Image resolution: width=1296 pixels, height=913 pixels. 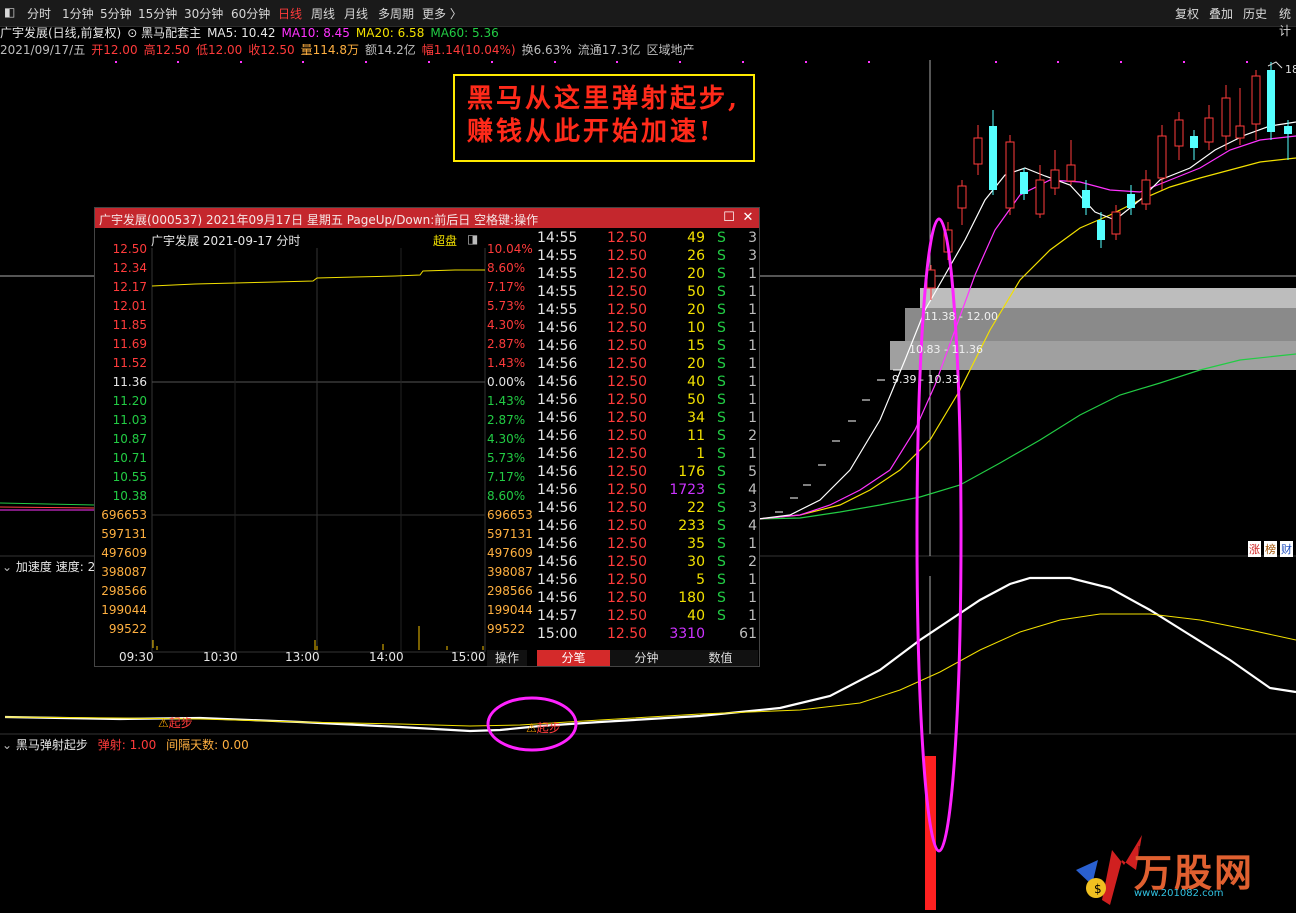 What do you see at coordinates (648, 527) in the screenshot?
I see `tick-row: 14:56 12.50 233 S 4` at bounding box center [648, 527].